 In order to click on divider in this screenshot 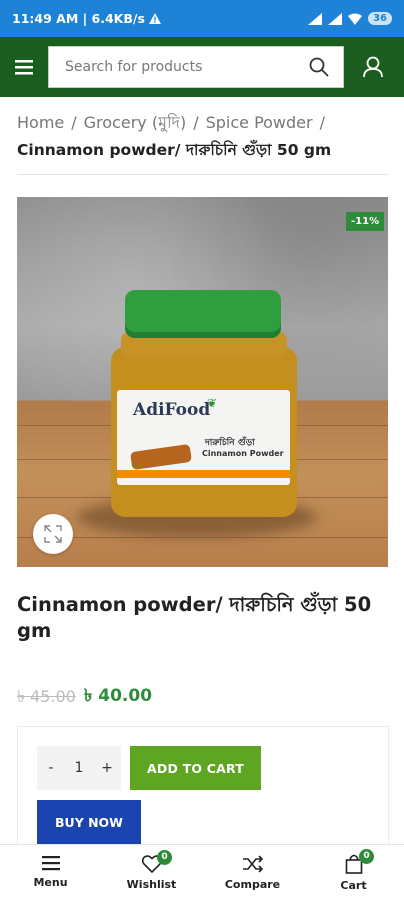, I will do `click(203, 174)`.